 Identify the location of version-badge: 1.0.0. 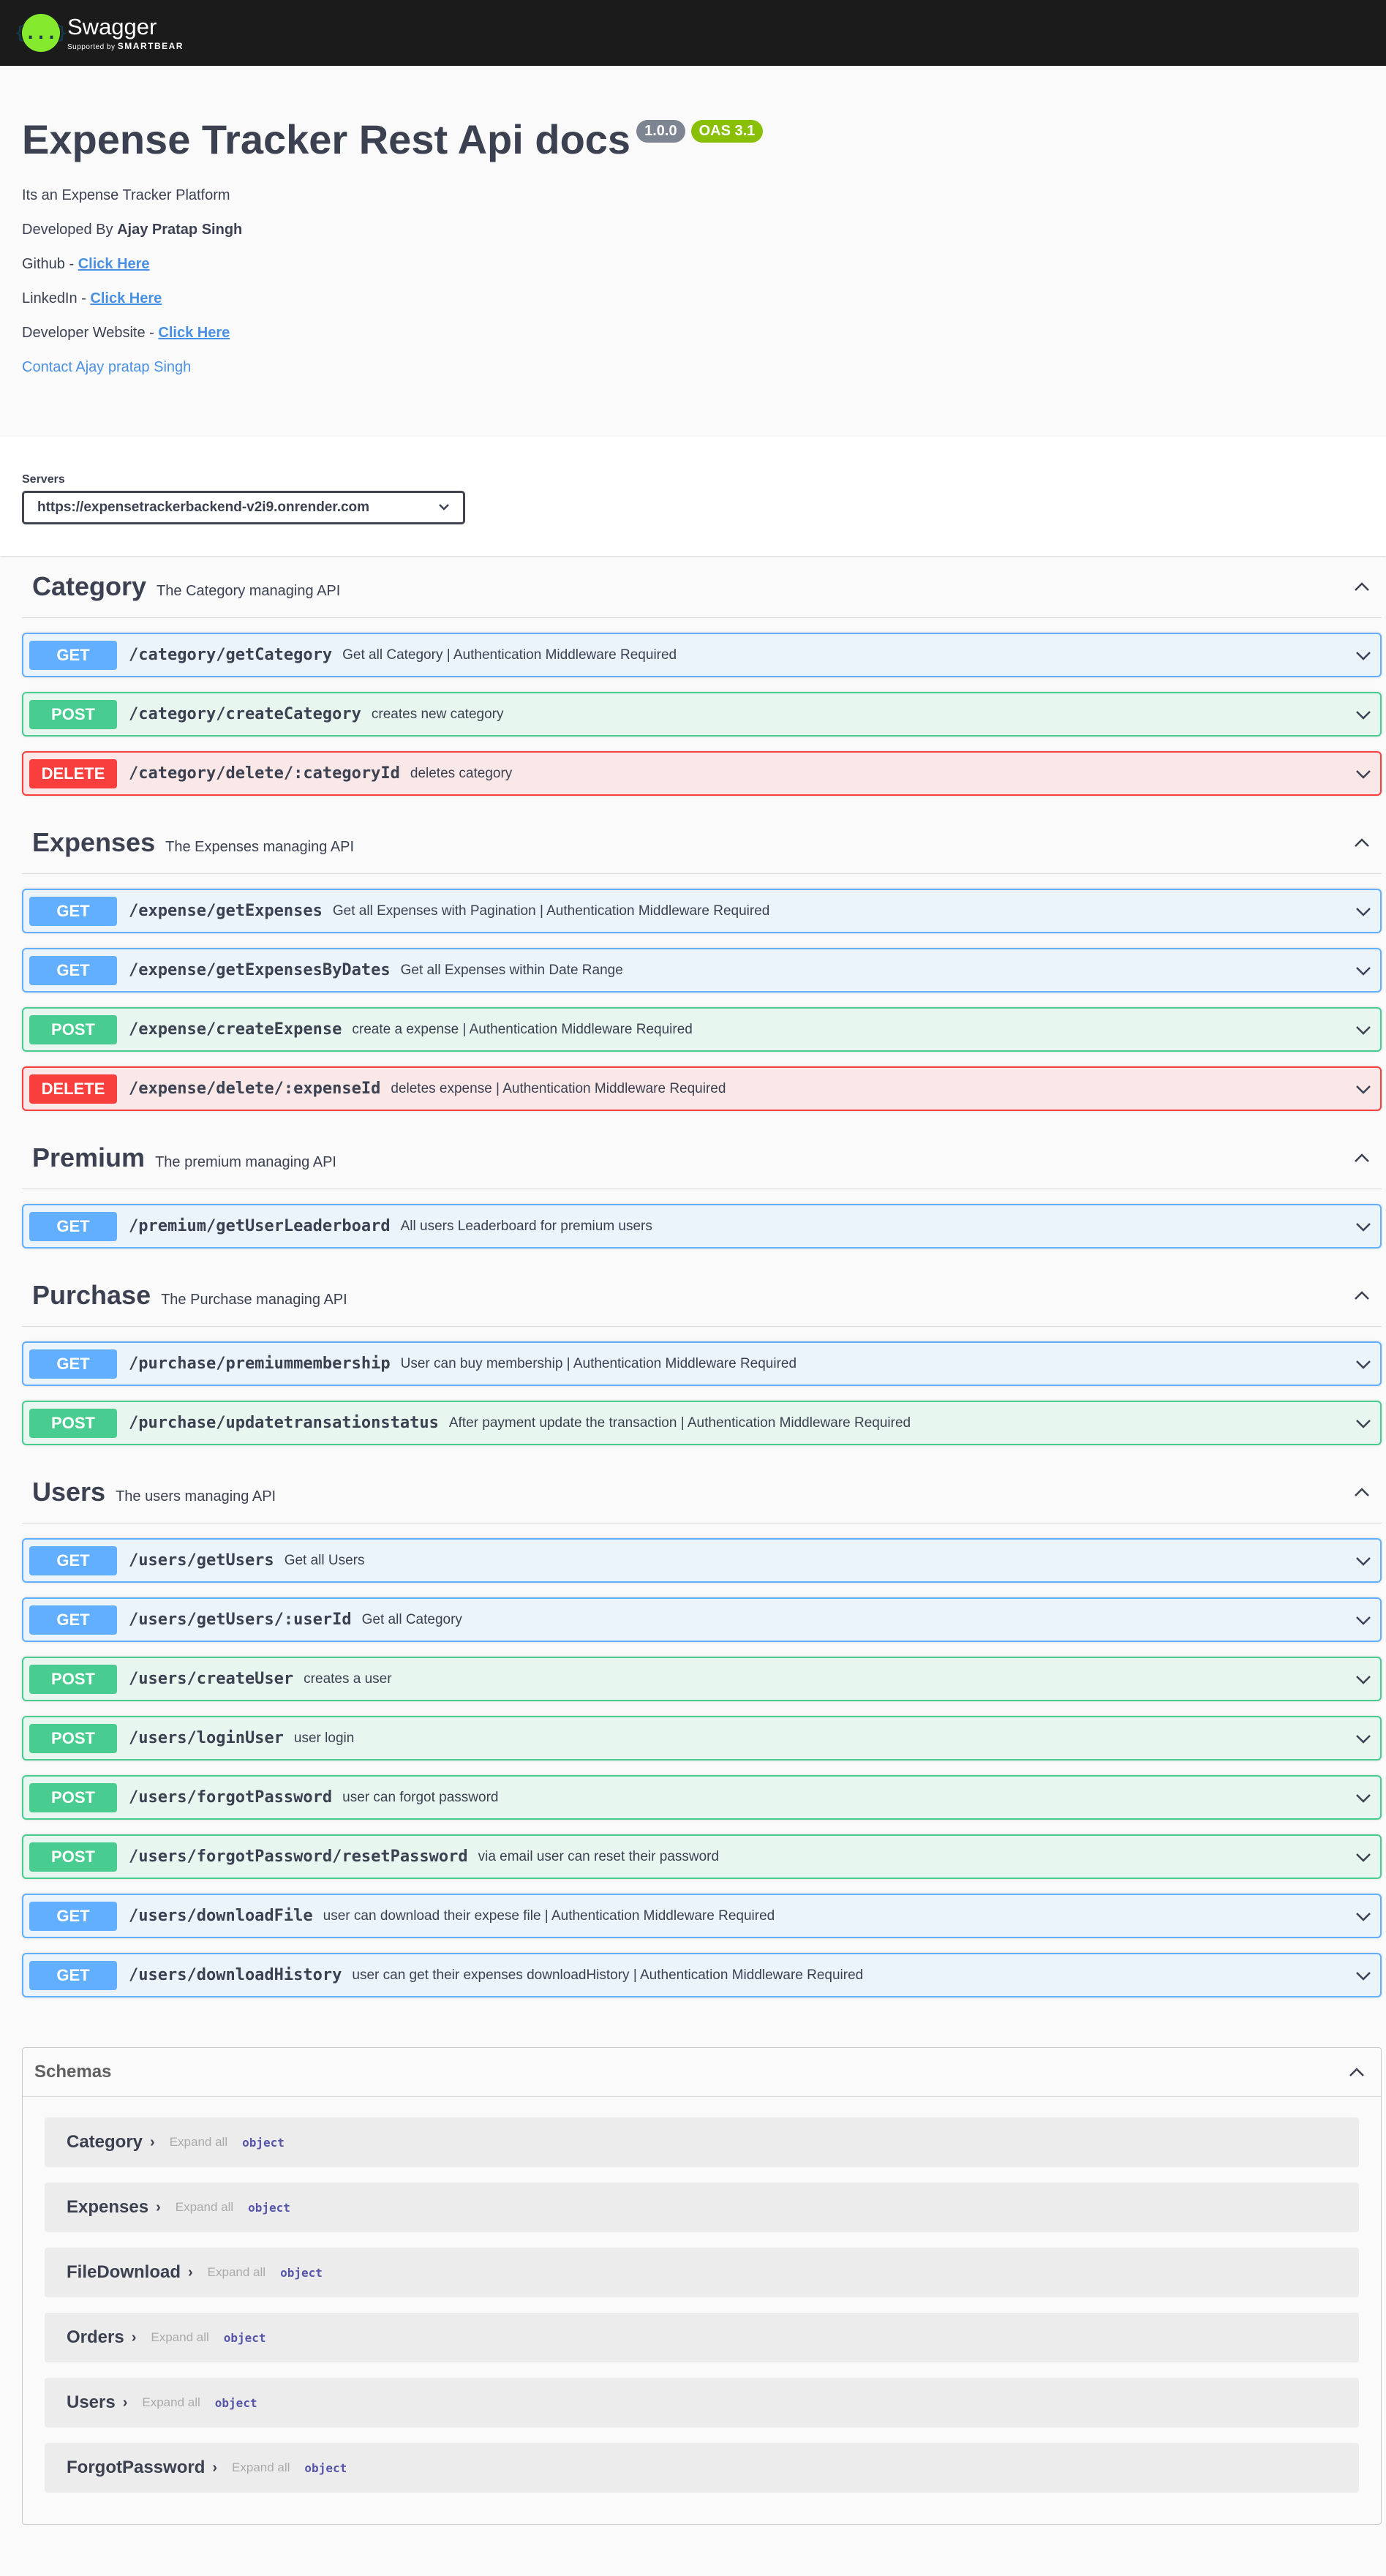
(660, 131).